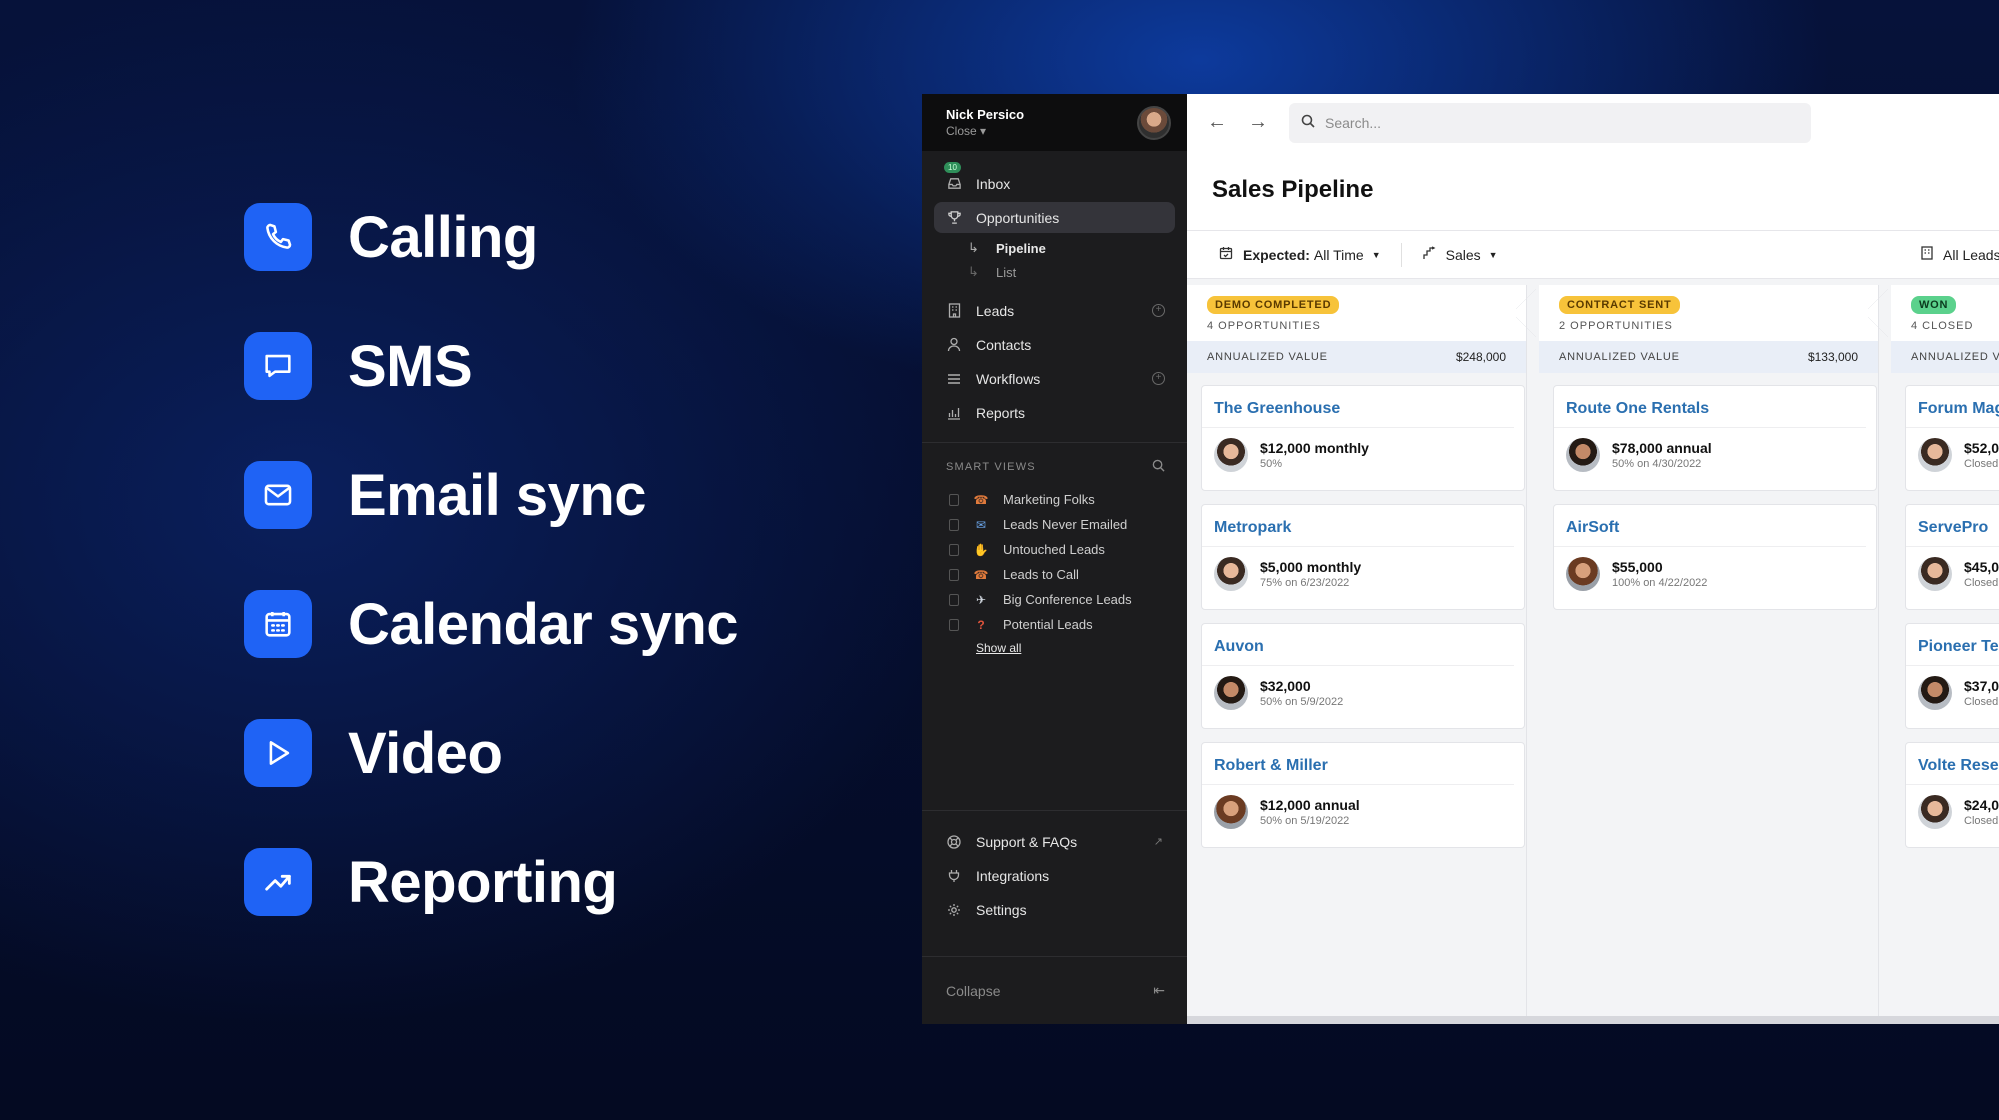  Describe the element at coordinates (1054, 310) in the screenshot. I see `sidebar-item-leads: Leads +` at that location.